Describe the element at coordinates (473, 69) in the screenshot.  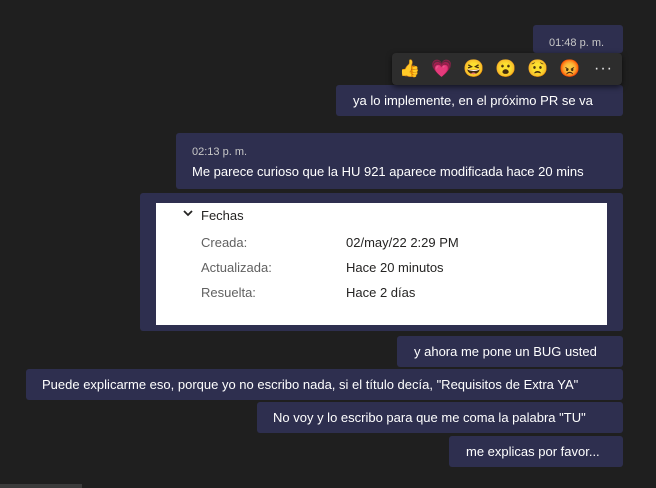
I see `laugh-reaction-icon: 😆` at that location.